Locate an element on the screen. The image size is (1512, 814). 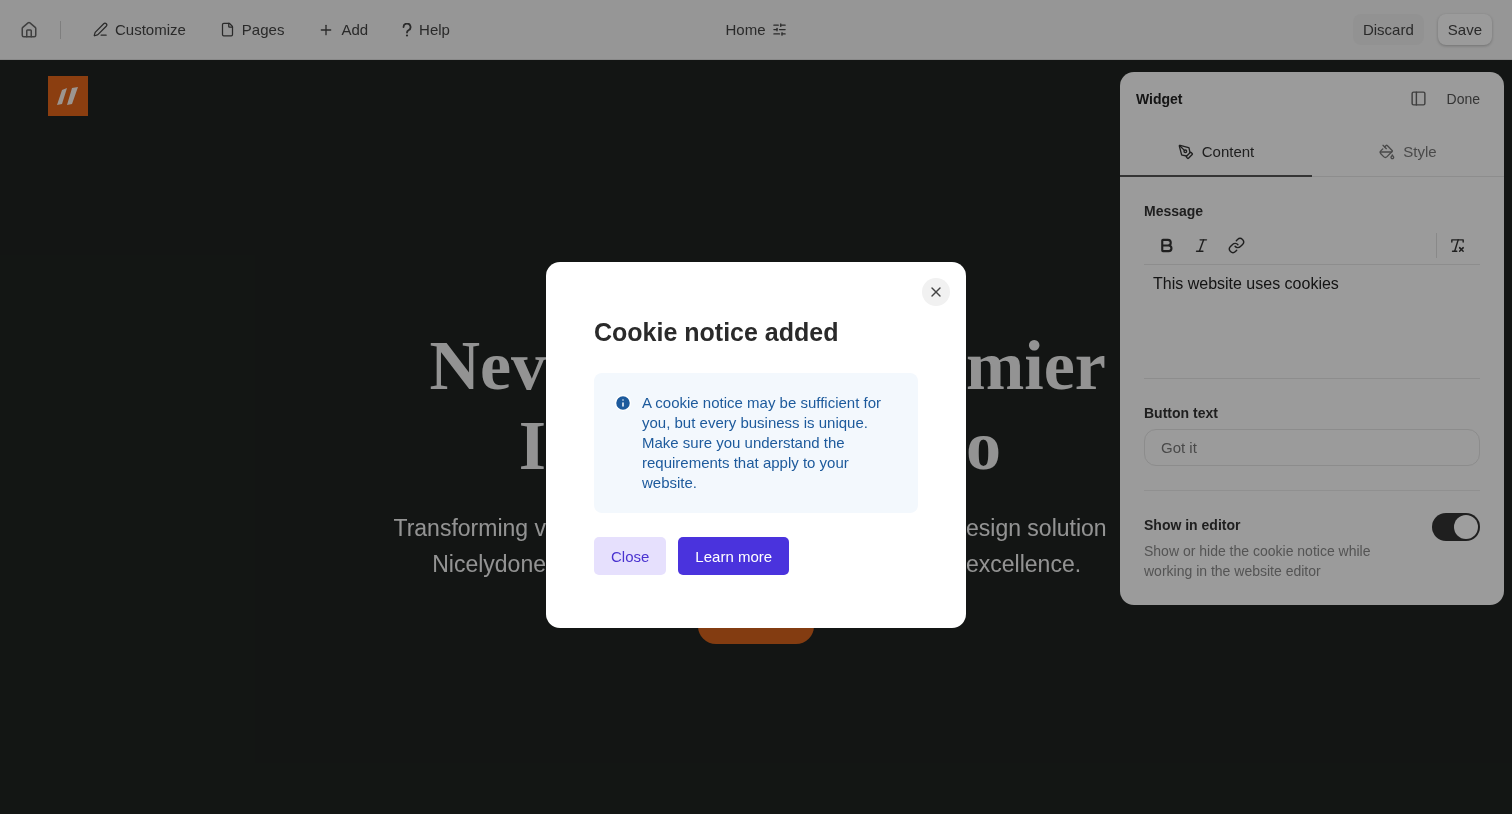
learn-more-button: Learn more is located at coordinates (734, 556).